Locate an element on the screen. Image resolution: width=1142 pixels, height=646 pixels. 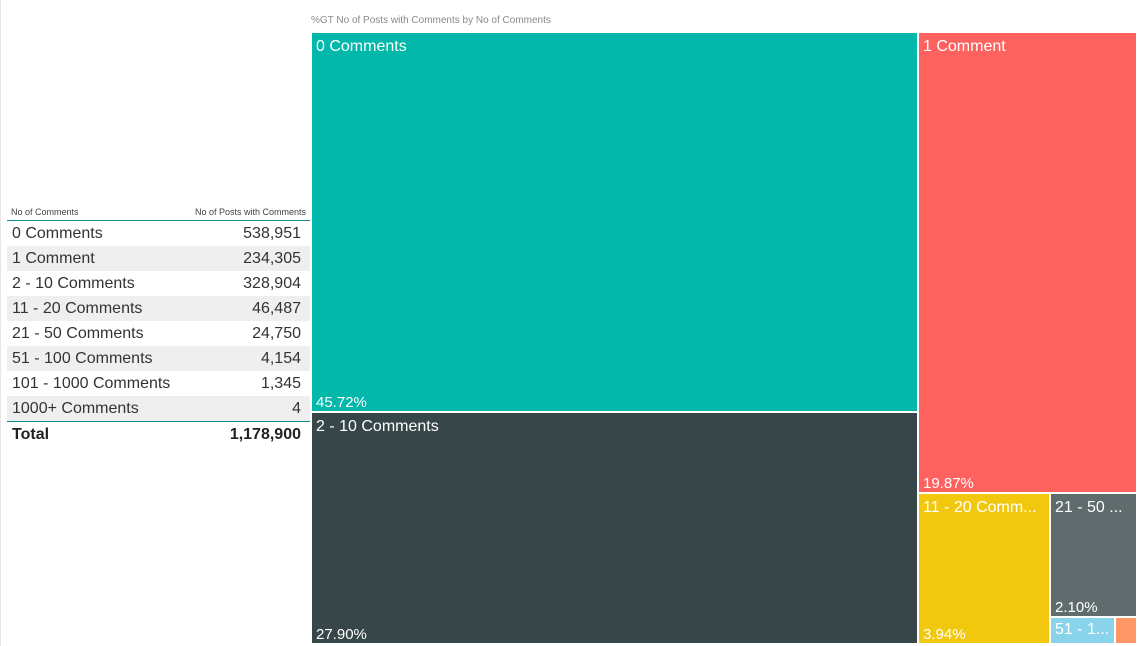
tile-percent: 45.72% is located at coordinates (341, 402).